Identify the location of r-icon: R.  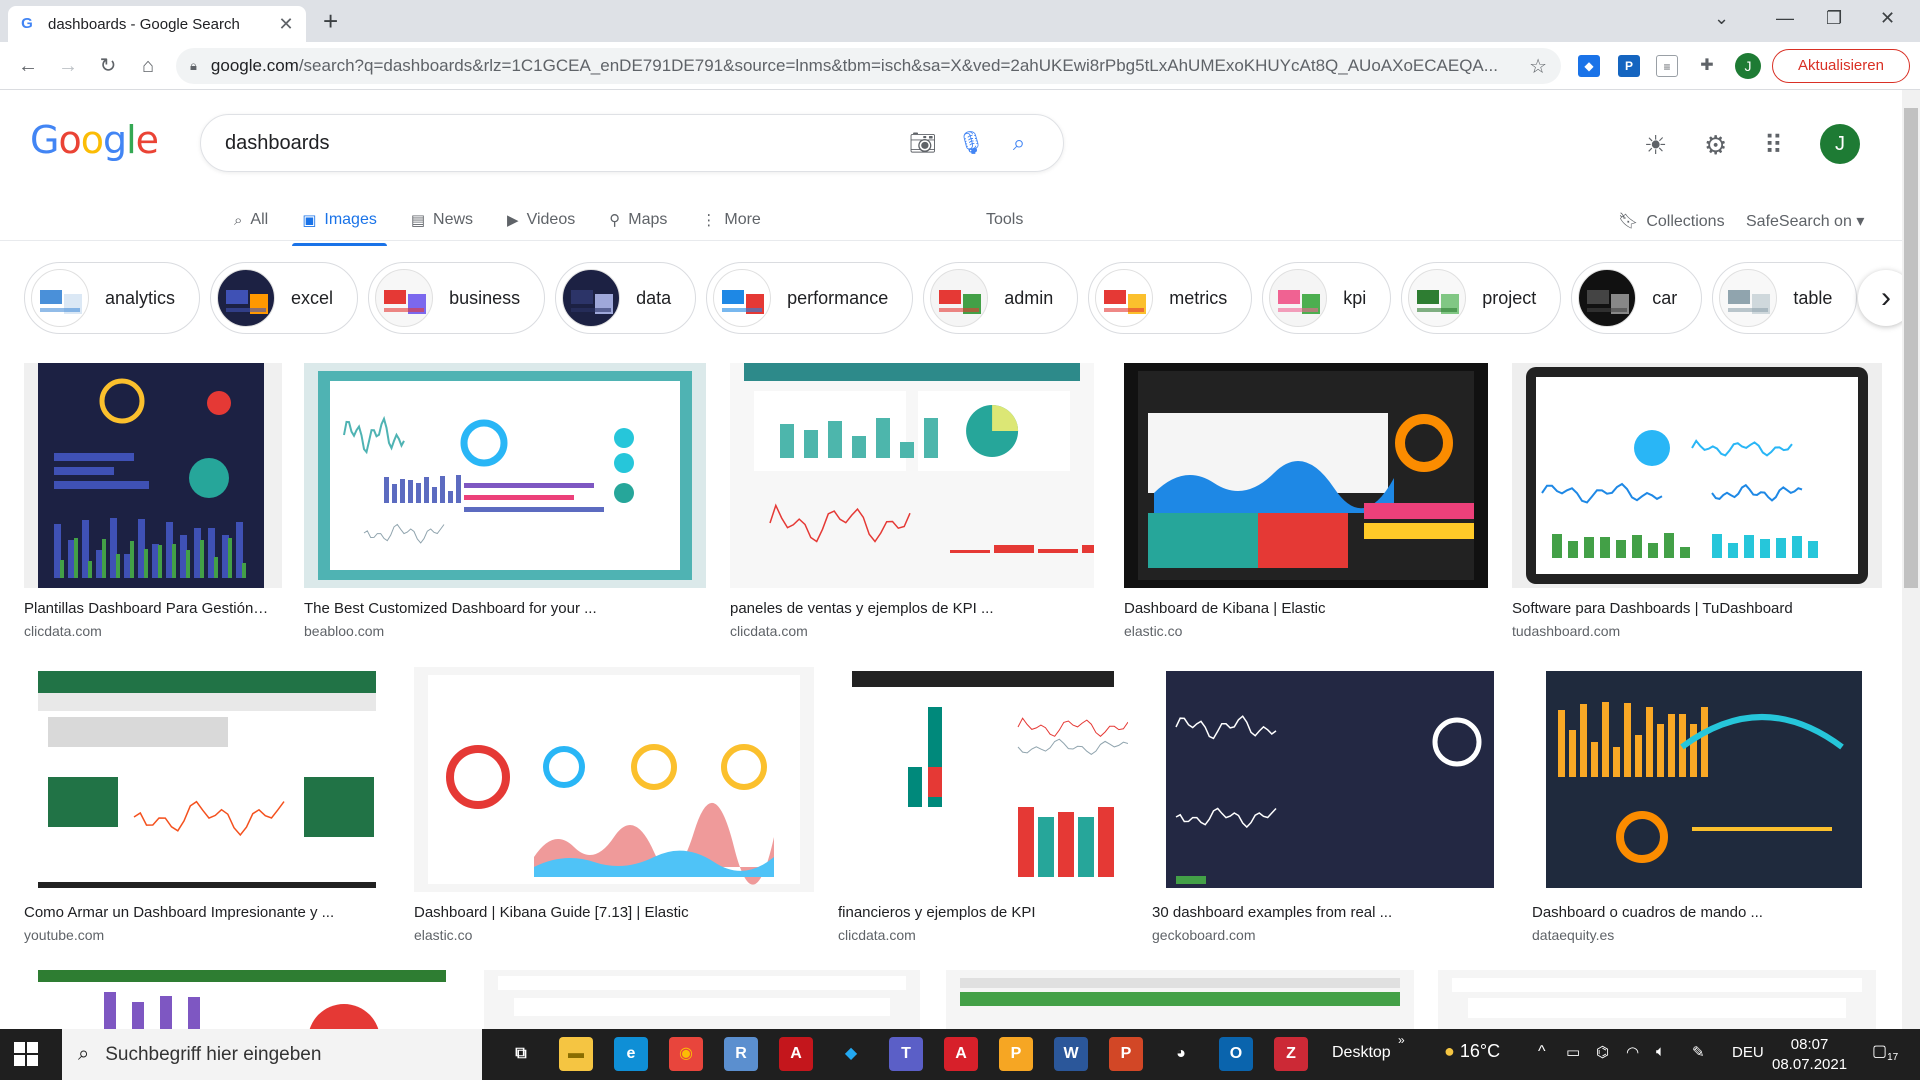
(741, 1054).